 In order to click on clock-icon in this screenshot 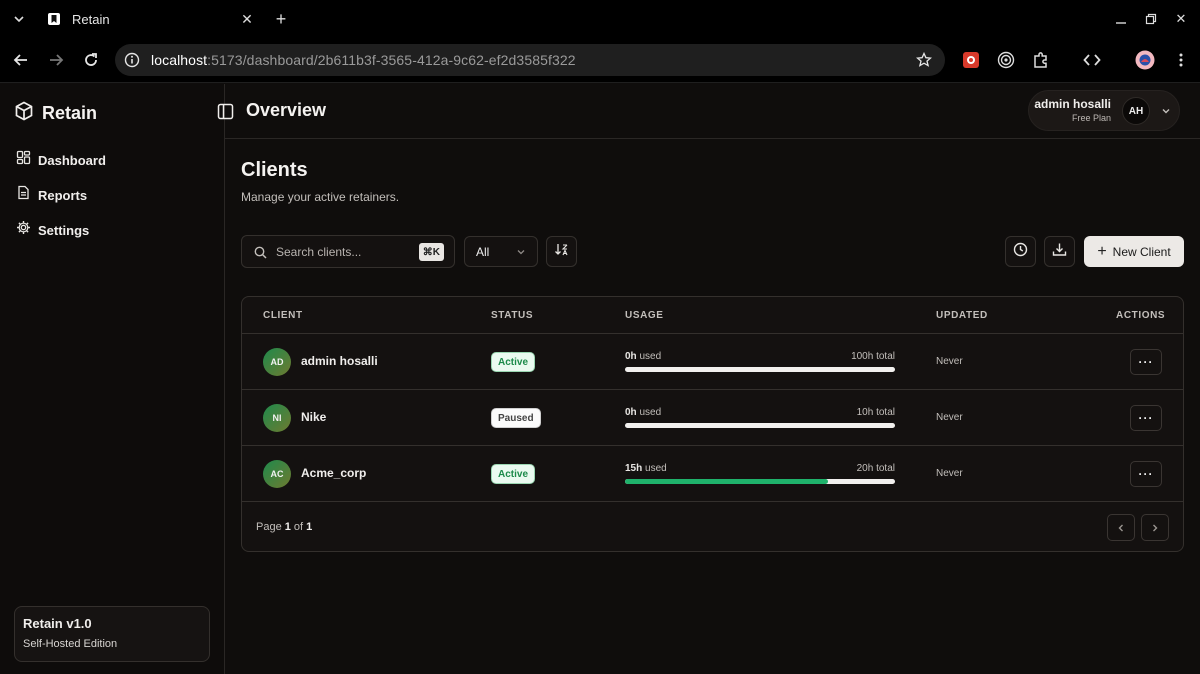, I will do `click(1020, 252)`.